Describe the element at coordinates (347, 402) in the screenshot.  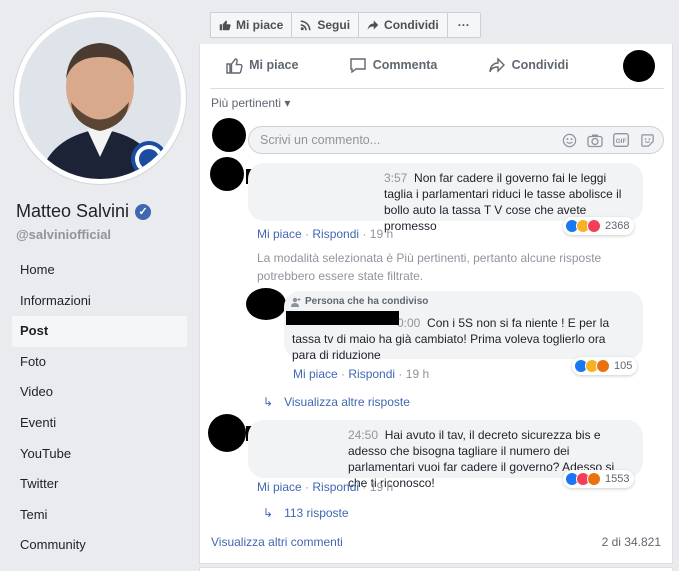
I see `view-more-replies-label: Visualizza altre risposte` at that location.